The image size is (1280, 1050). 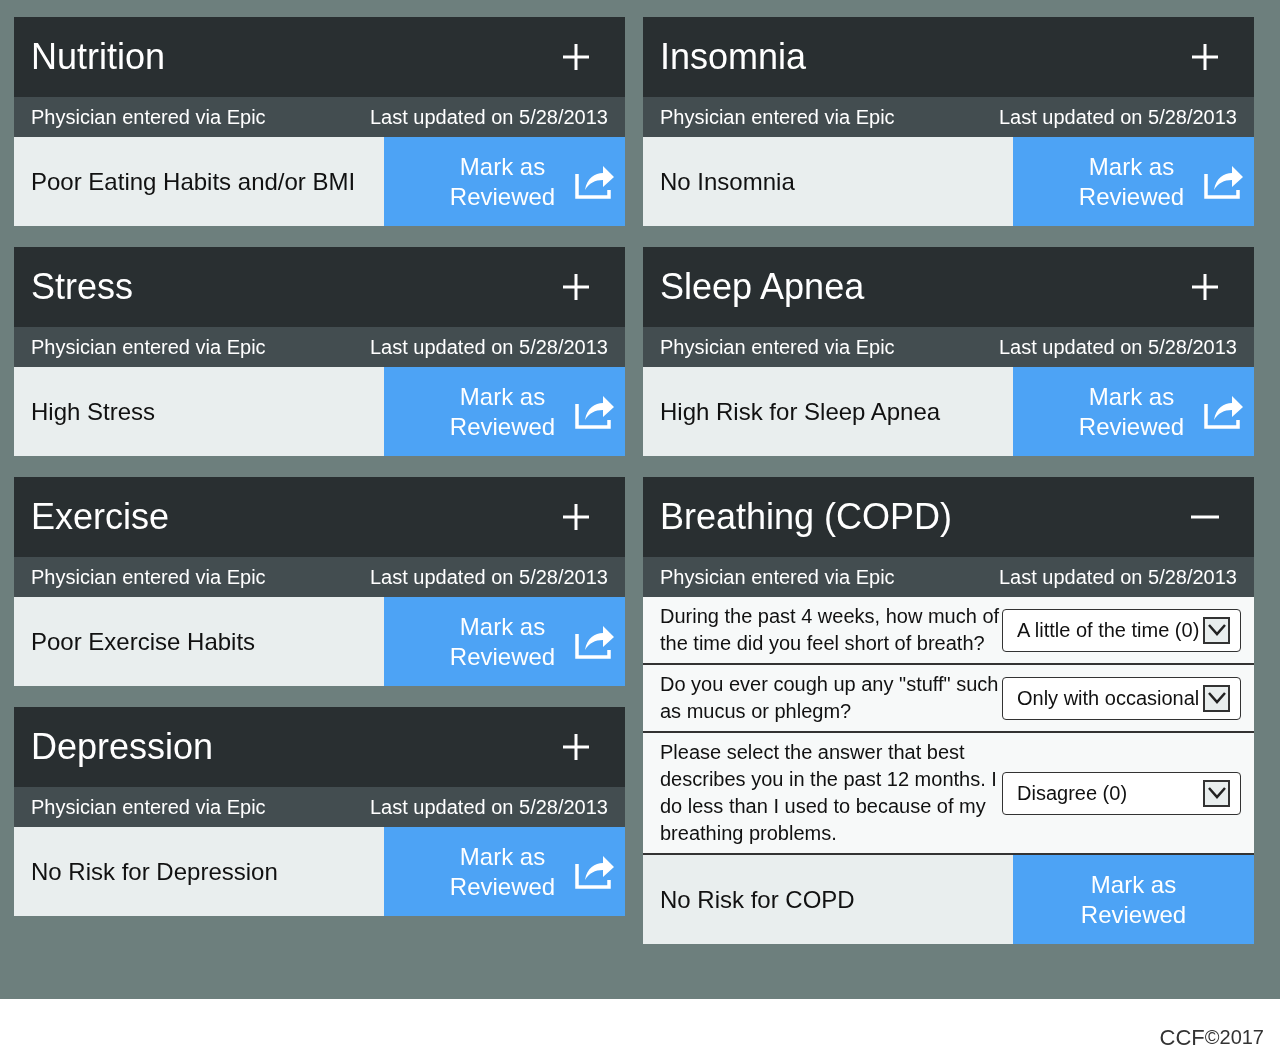 I want to click on answer-dropdown: Disagree (0), so click(x=1121, y=793).